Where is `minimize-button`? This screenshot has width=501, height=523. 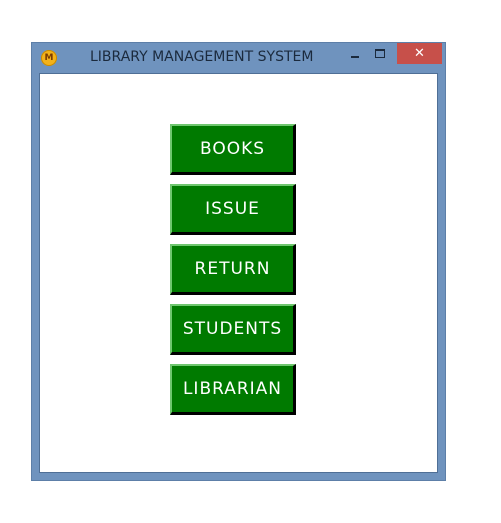
minimize-button is located at coordinates (355, 53).